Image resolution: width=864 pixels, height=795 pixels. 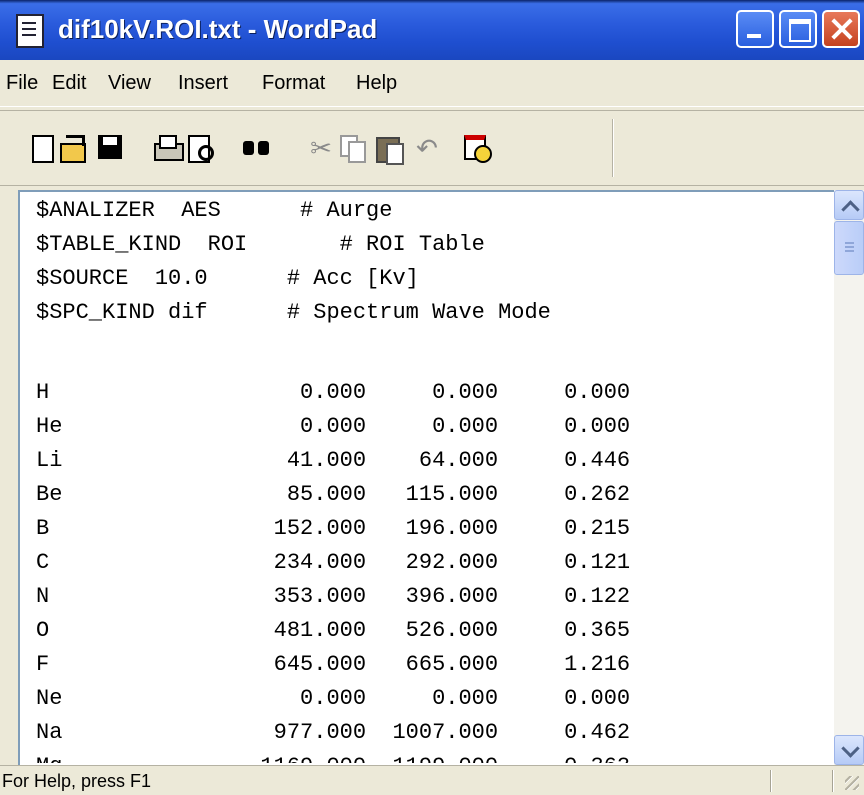 I want to click on document-line: Na 977.000 1007.000 0.462, so click(x=333, y=732).